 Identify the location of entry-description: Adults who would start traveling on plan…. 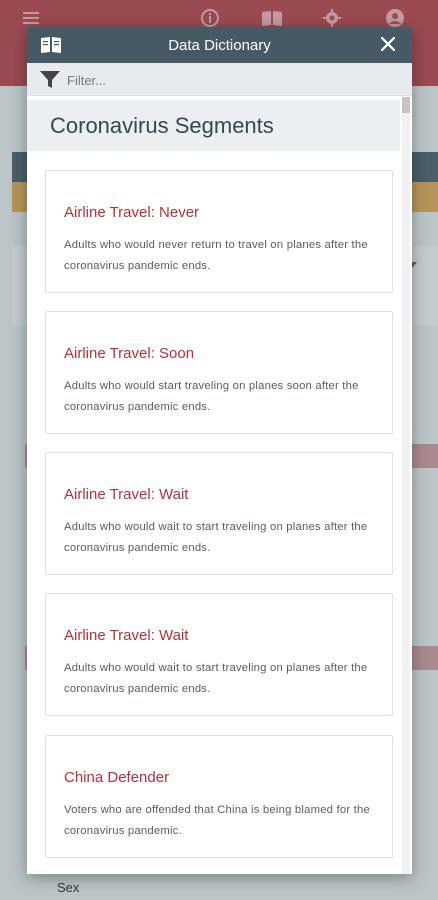
(211, 396).